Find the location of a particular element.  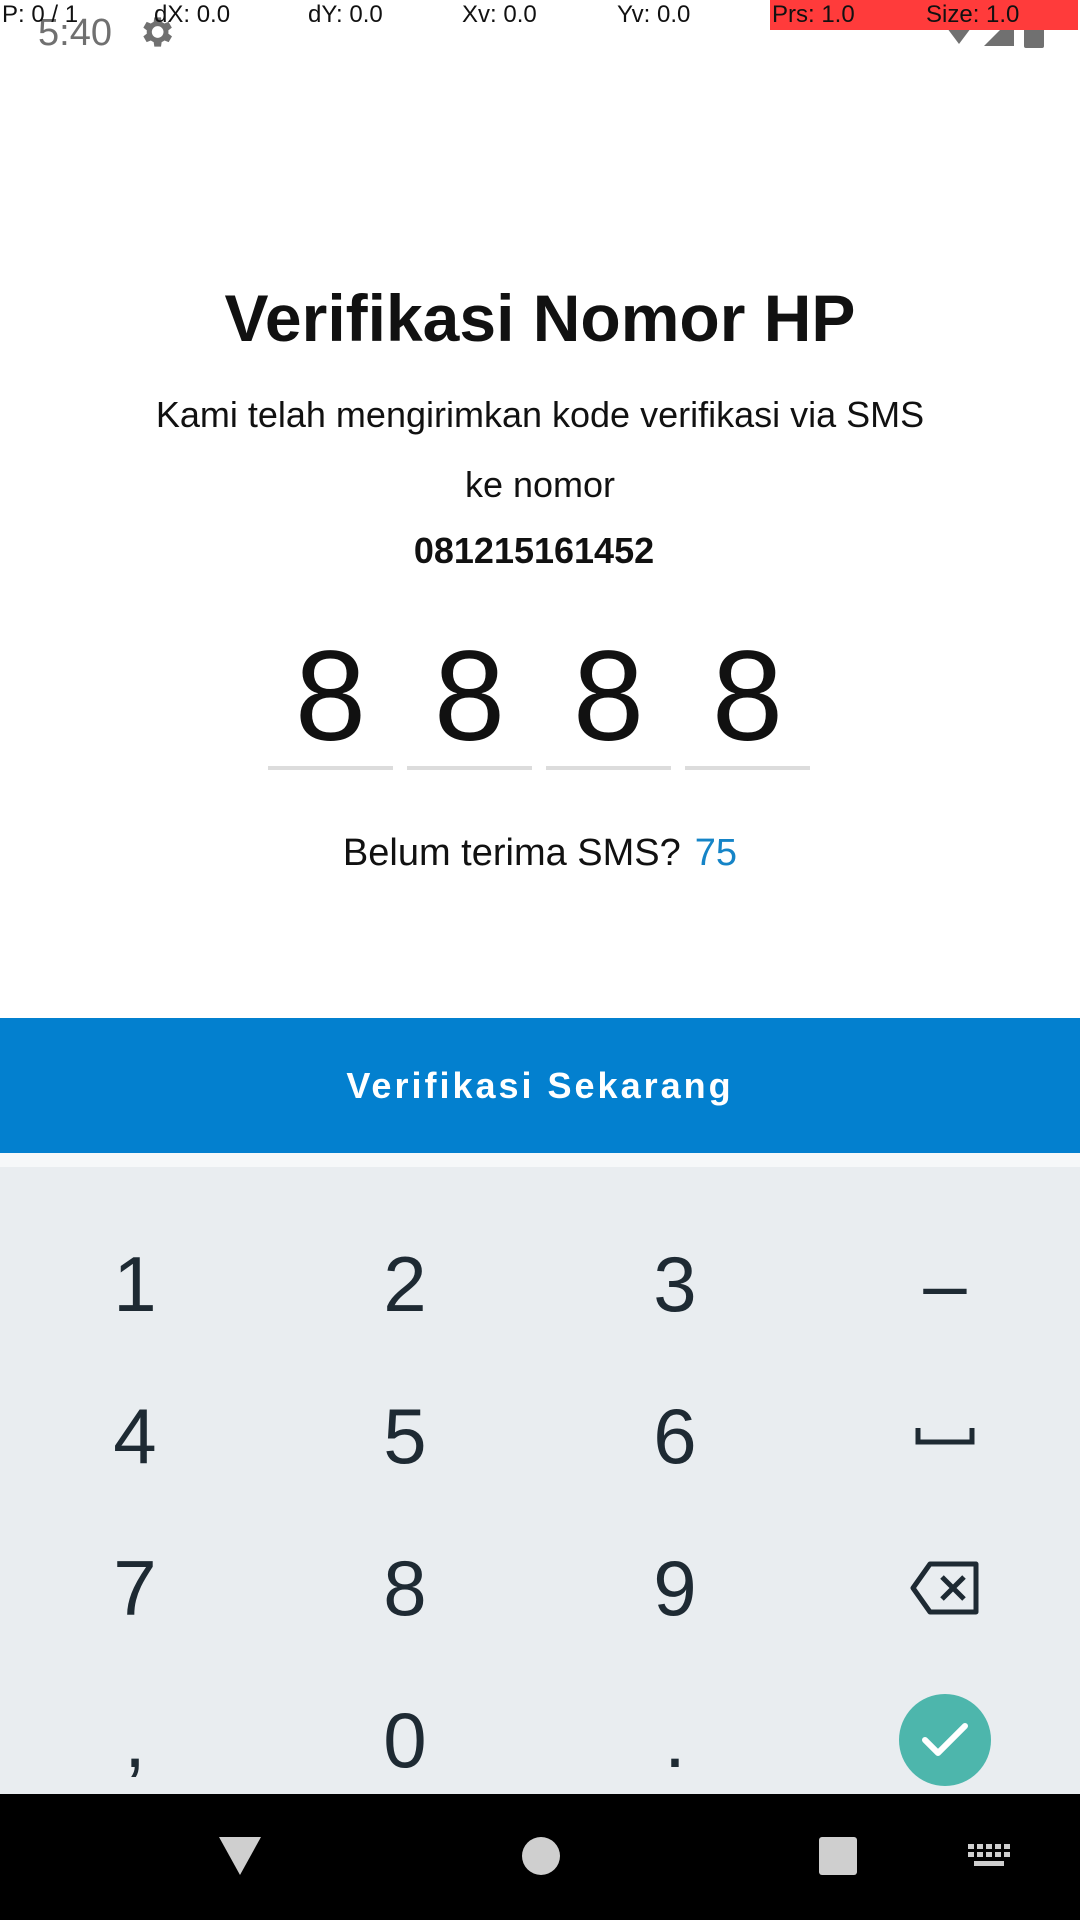

key-0: 0 is located at coordinates (405, 1740).